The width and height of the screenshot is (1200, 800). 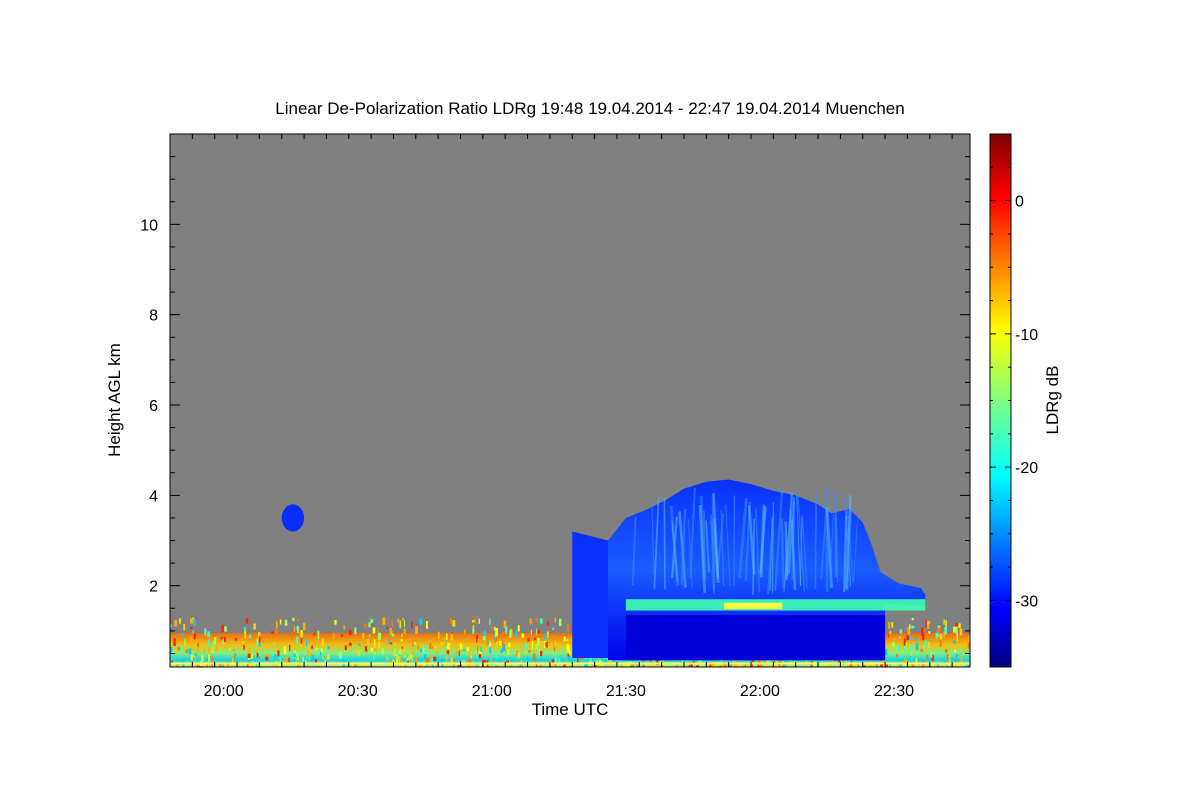 I want to click on colorbar-tick-label: 0, so click(x=1019, y=202).